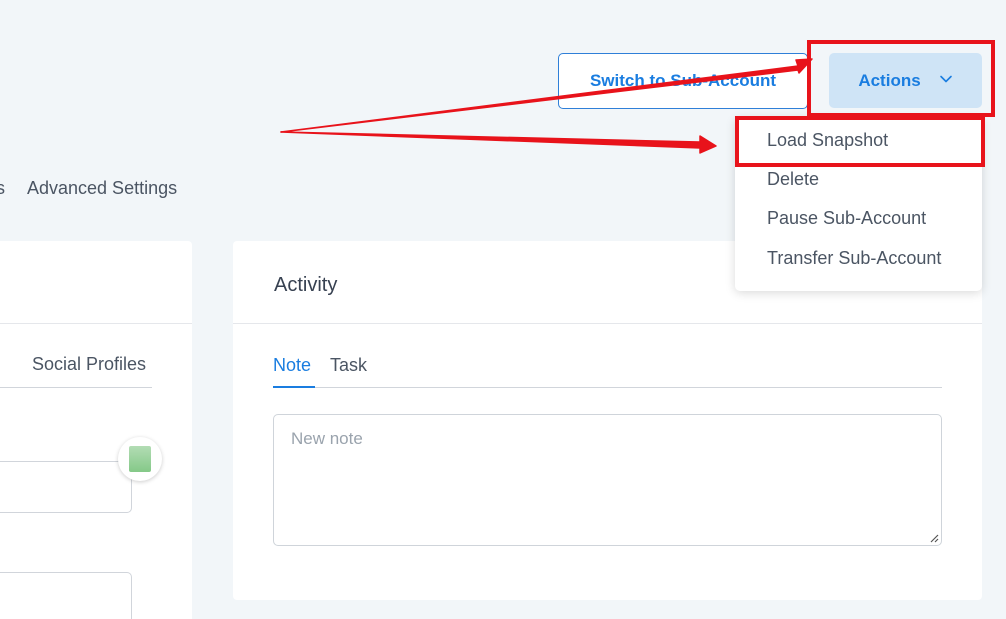 This screenshot has height=619, width=1006. Describe the element at coordinates (498, 142) in the screenshot. I see `annotation-arrow-right` at that location.